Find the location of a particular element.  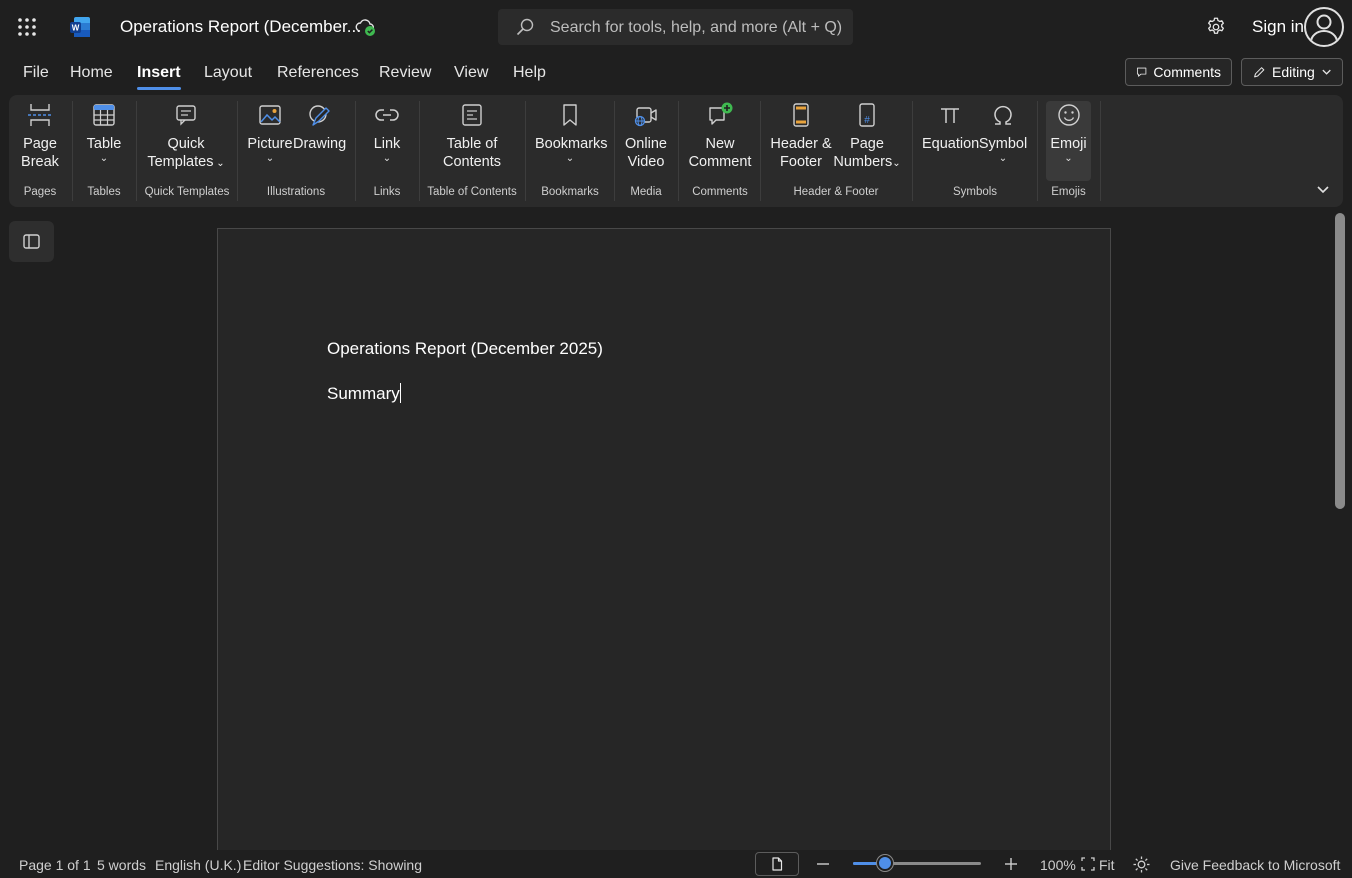

tab-references: References is located at coordinates (318, 76).